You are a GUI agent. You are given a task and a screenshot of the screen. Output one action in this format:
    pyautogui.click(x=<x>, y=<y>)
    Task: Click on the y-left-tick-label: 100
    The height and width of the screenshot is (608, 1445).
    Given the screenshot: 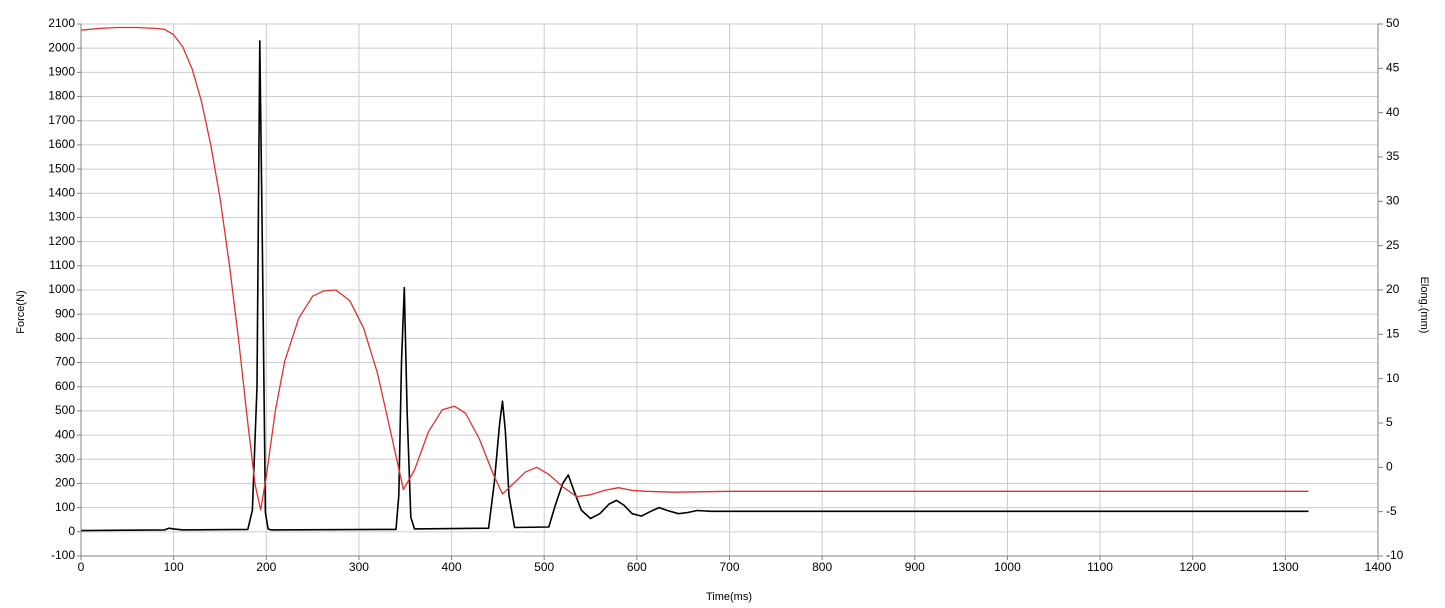 What is the action you would take?
    pyautogui.click(x=65, y=507)
    